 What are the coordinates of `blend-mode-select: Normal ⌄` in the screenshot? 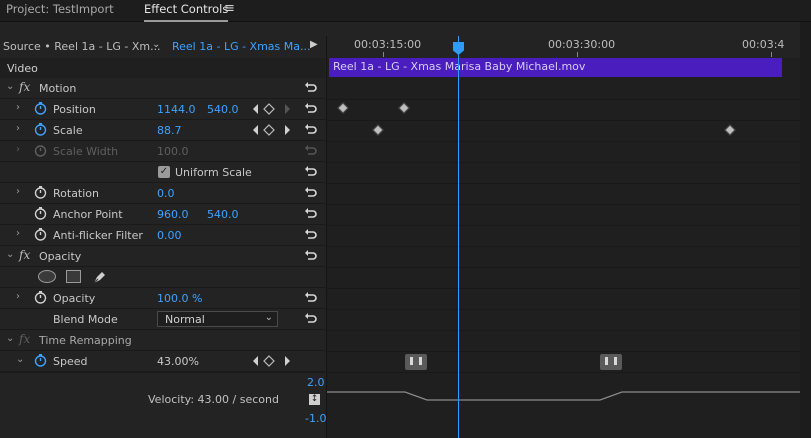 It's located at (217, 319).